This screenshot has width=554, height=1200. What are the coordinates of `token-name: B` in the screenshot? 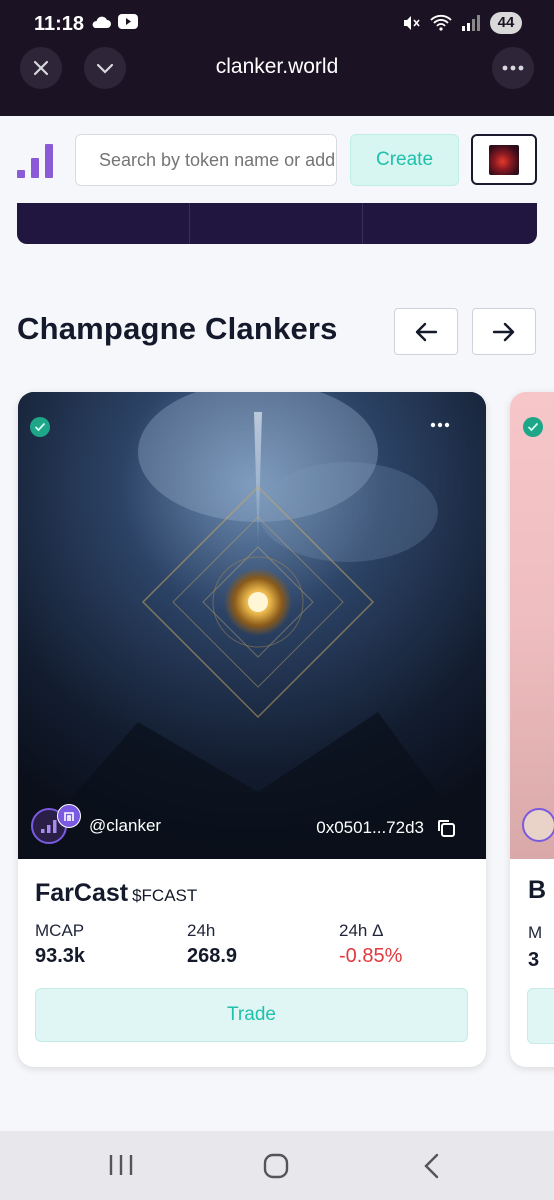 It's located at (537, 890).